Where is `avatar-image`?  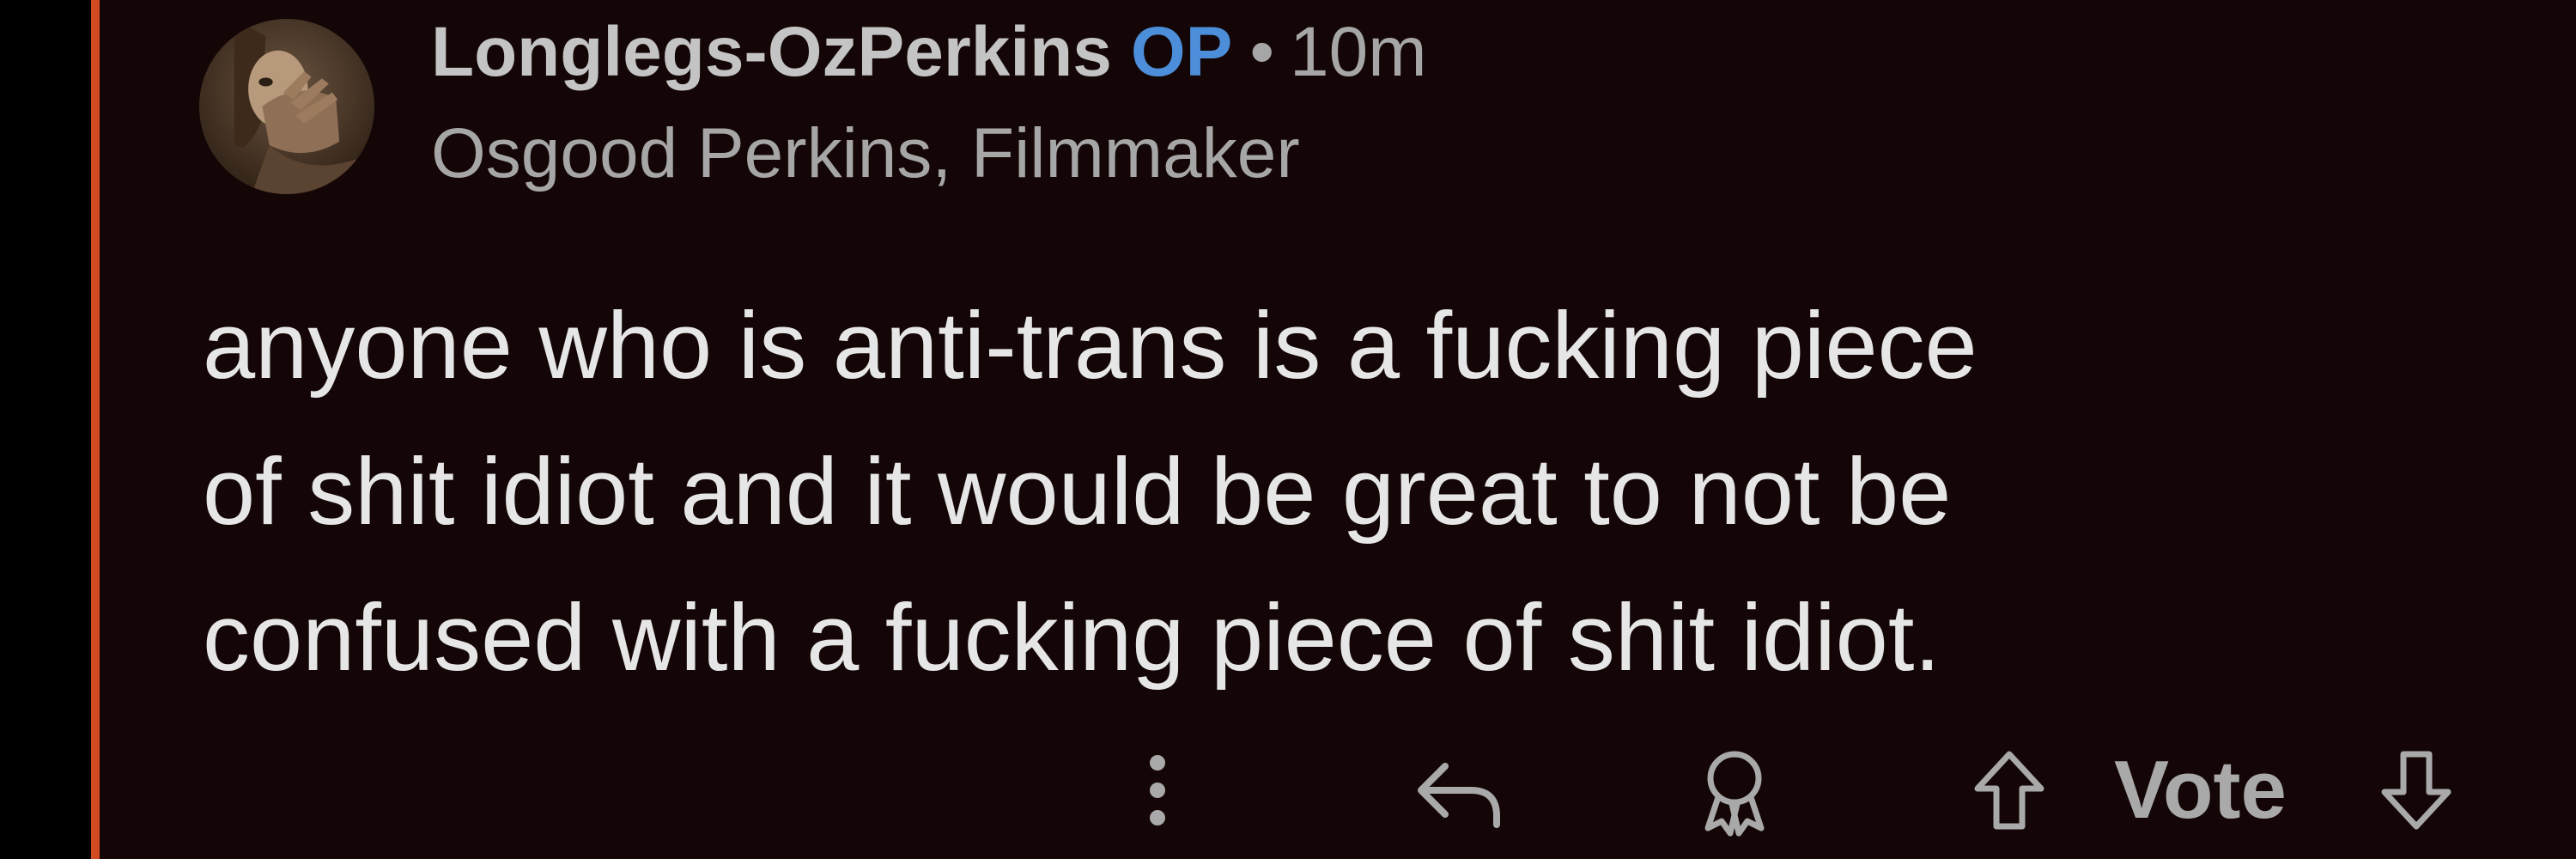
avatar-image is located at coordinates (286, 107).